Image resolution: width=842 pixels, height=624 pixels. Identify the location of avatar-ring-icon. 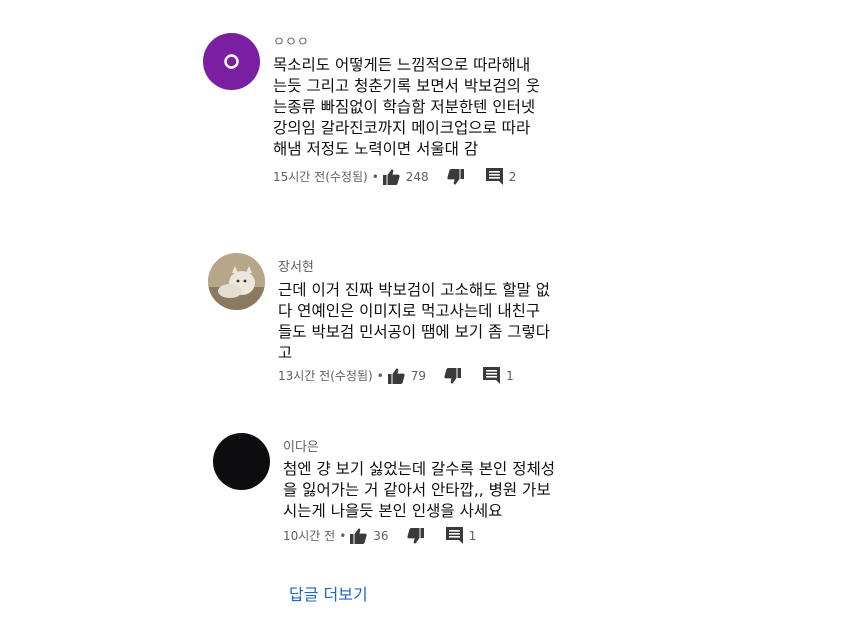
(231, 61).